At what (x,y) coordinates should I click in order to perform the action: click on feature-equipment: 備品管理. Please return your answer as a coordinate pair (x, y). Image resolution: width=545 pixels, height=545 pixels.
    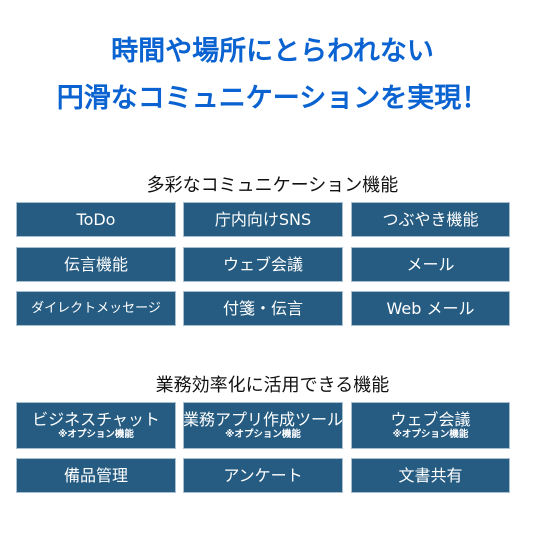
    Looking at the image, I should click on (96, 475).